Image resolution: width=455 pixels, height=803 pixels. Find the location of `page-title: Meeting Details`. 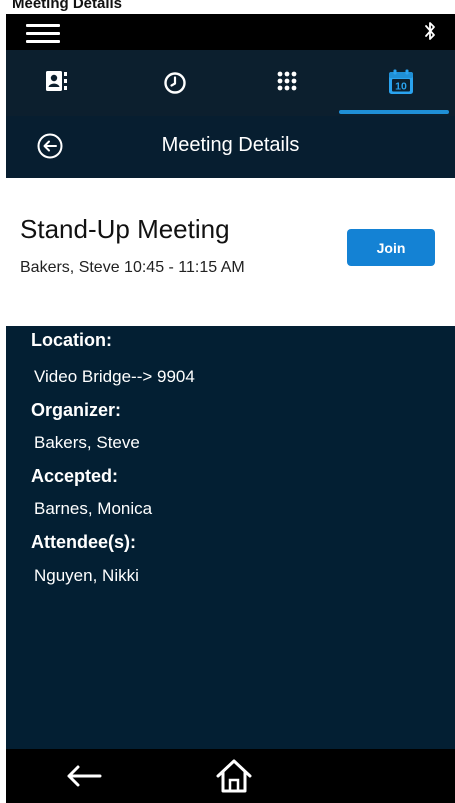

page-title: Meeting Details is located at coordinates (230, 145).